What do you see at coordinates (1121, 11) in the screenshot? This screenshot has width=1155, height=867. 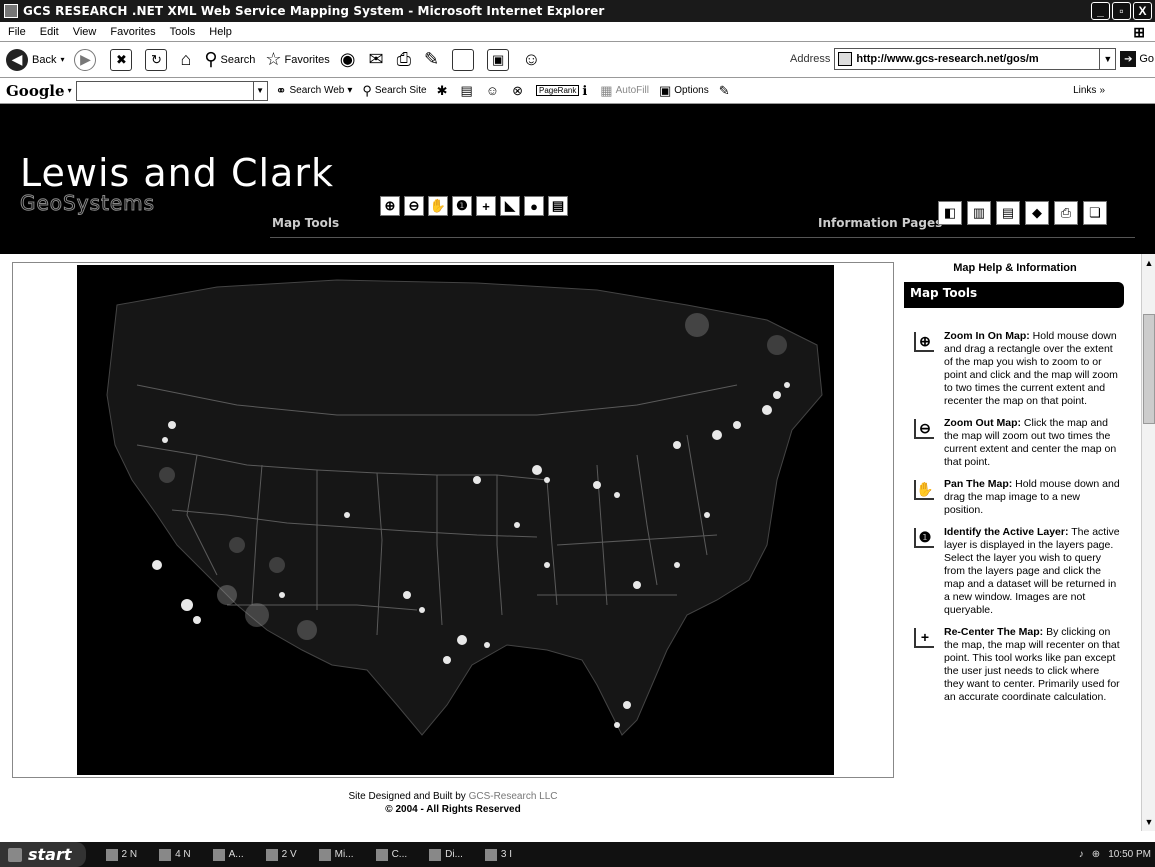 I see `maximize-button: ▫` at bounding box center [1121, 11].